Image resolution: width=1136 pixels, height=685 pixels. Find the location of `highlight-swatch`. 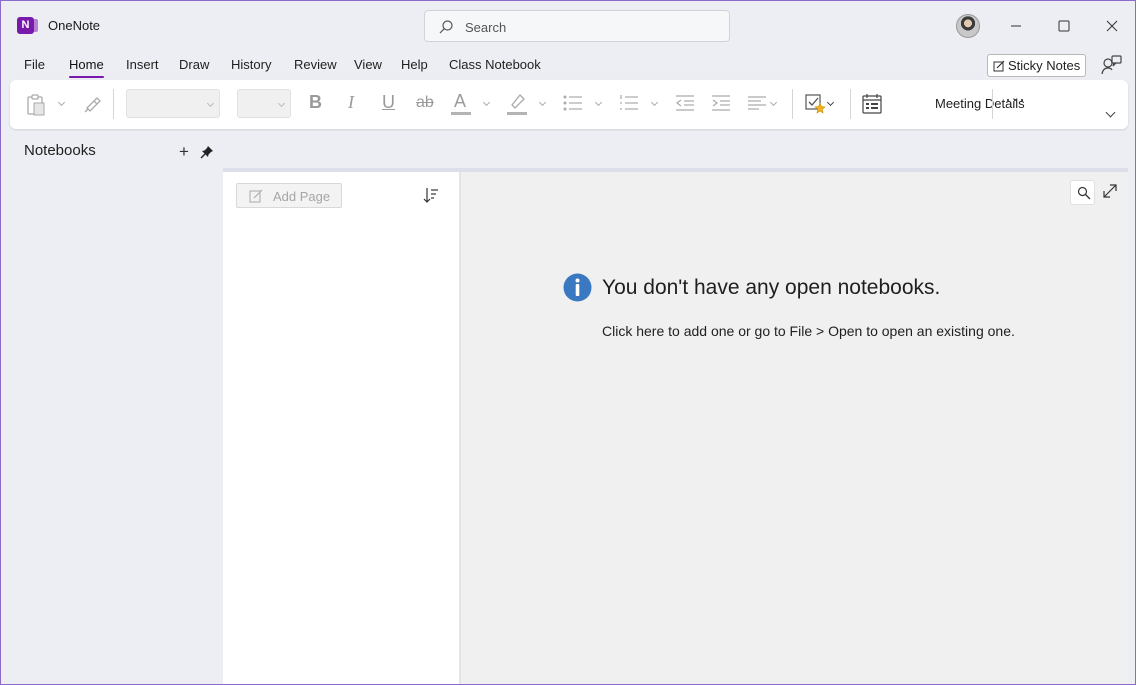

highlight-swatch is located at coordinates (517, 113).